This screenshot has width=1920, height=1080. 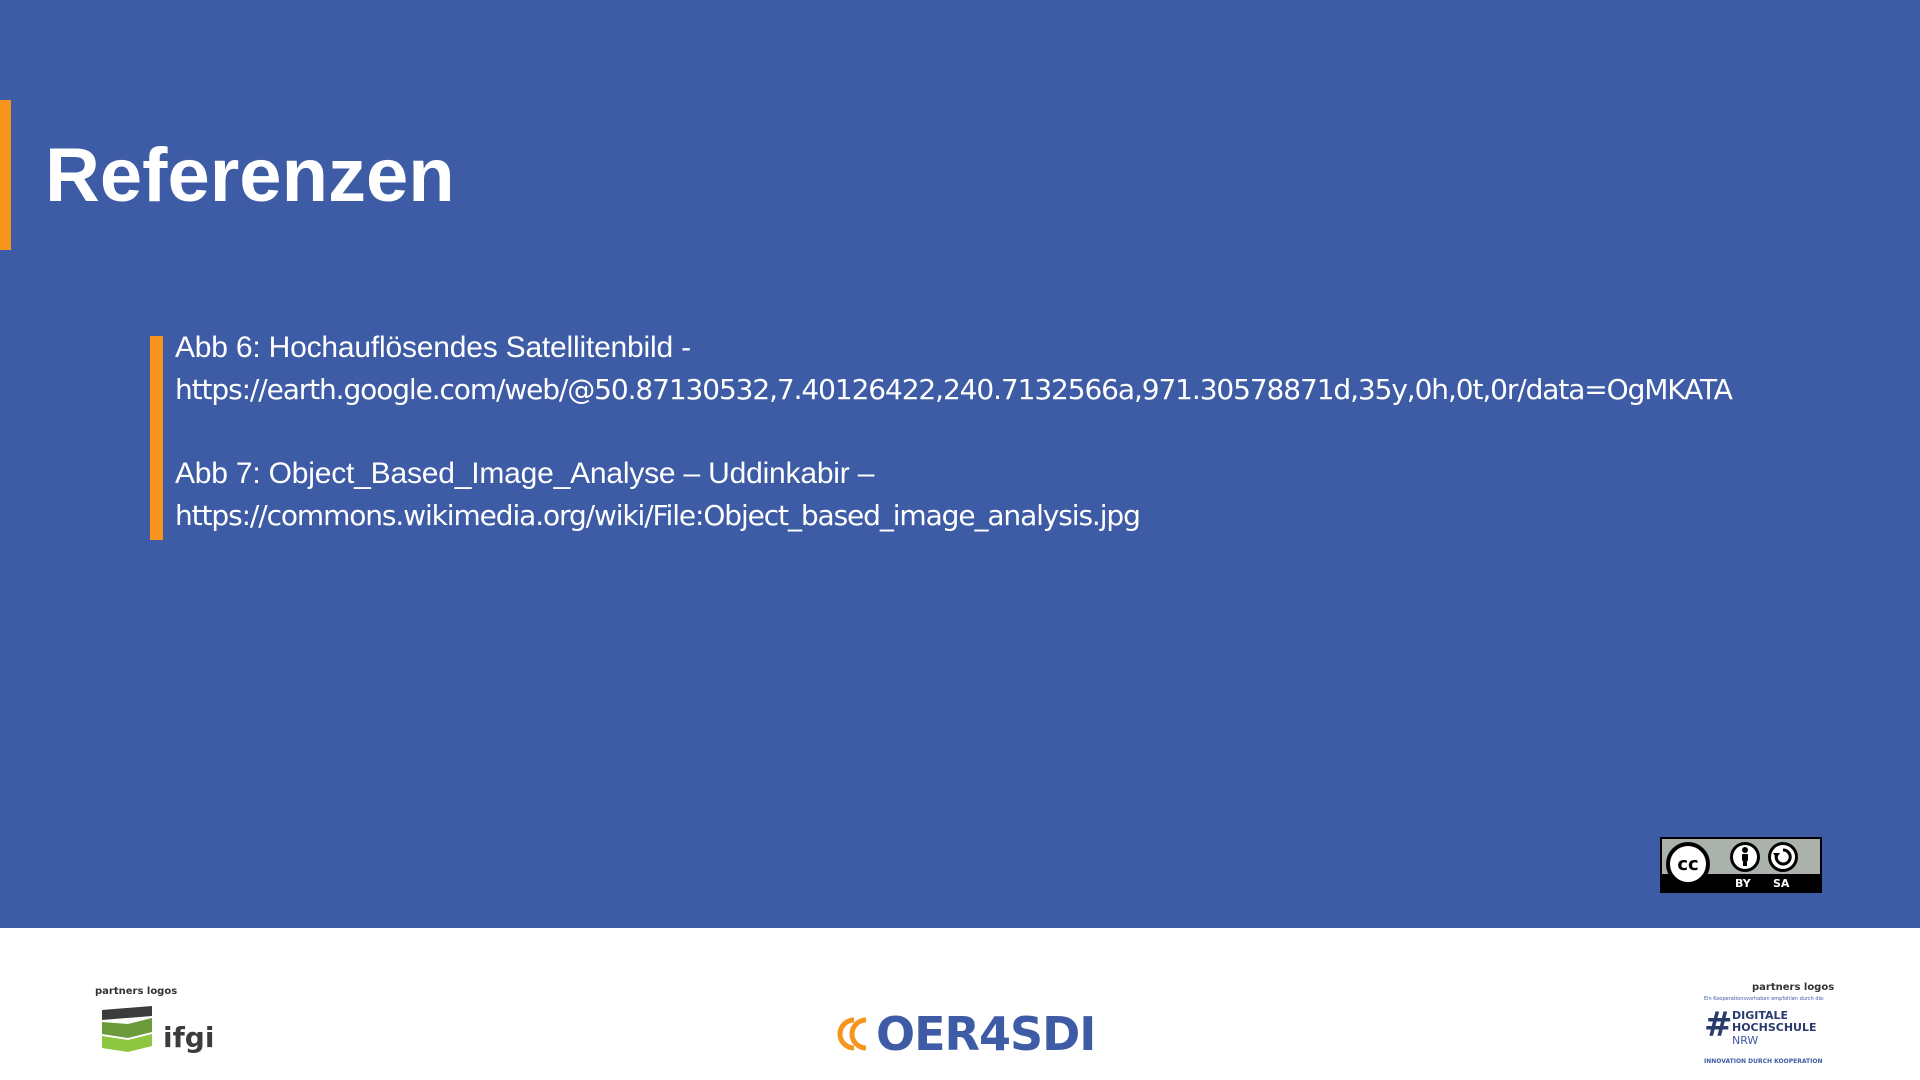 What do you see at coordinates (1745, 1040) in the screenshot?
I see `dh-nrw: NRW` at bounding box center [1745, 1040].